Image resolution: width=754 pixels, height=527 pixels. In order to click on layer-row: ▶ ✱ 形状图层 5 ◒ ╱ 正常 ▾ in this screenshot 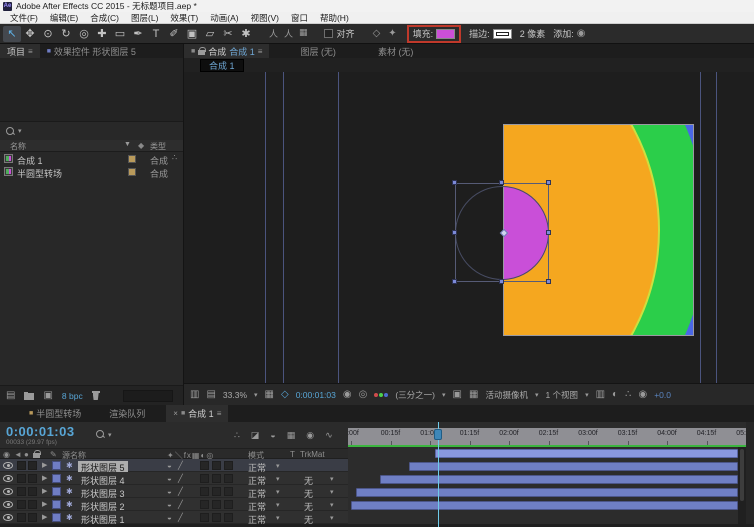, I will do `click(174, 466)`.